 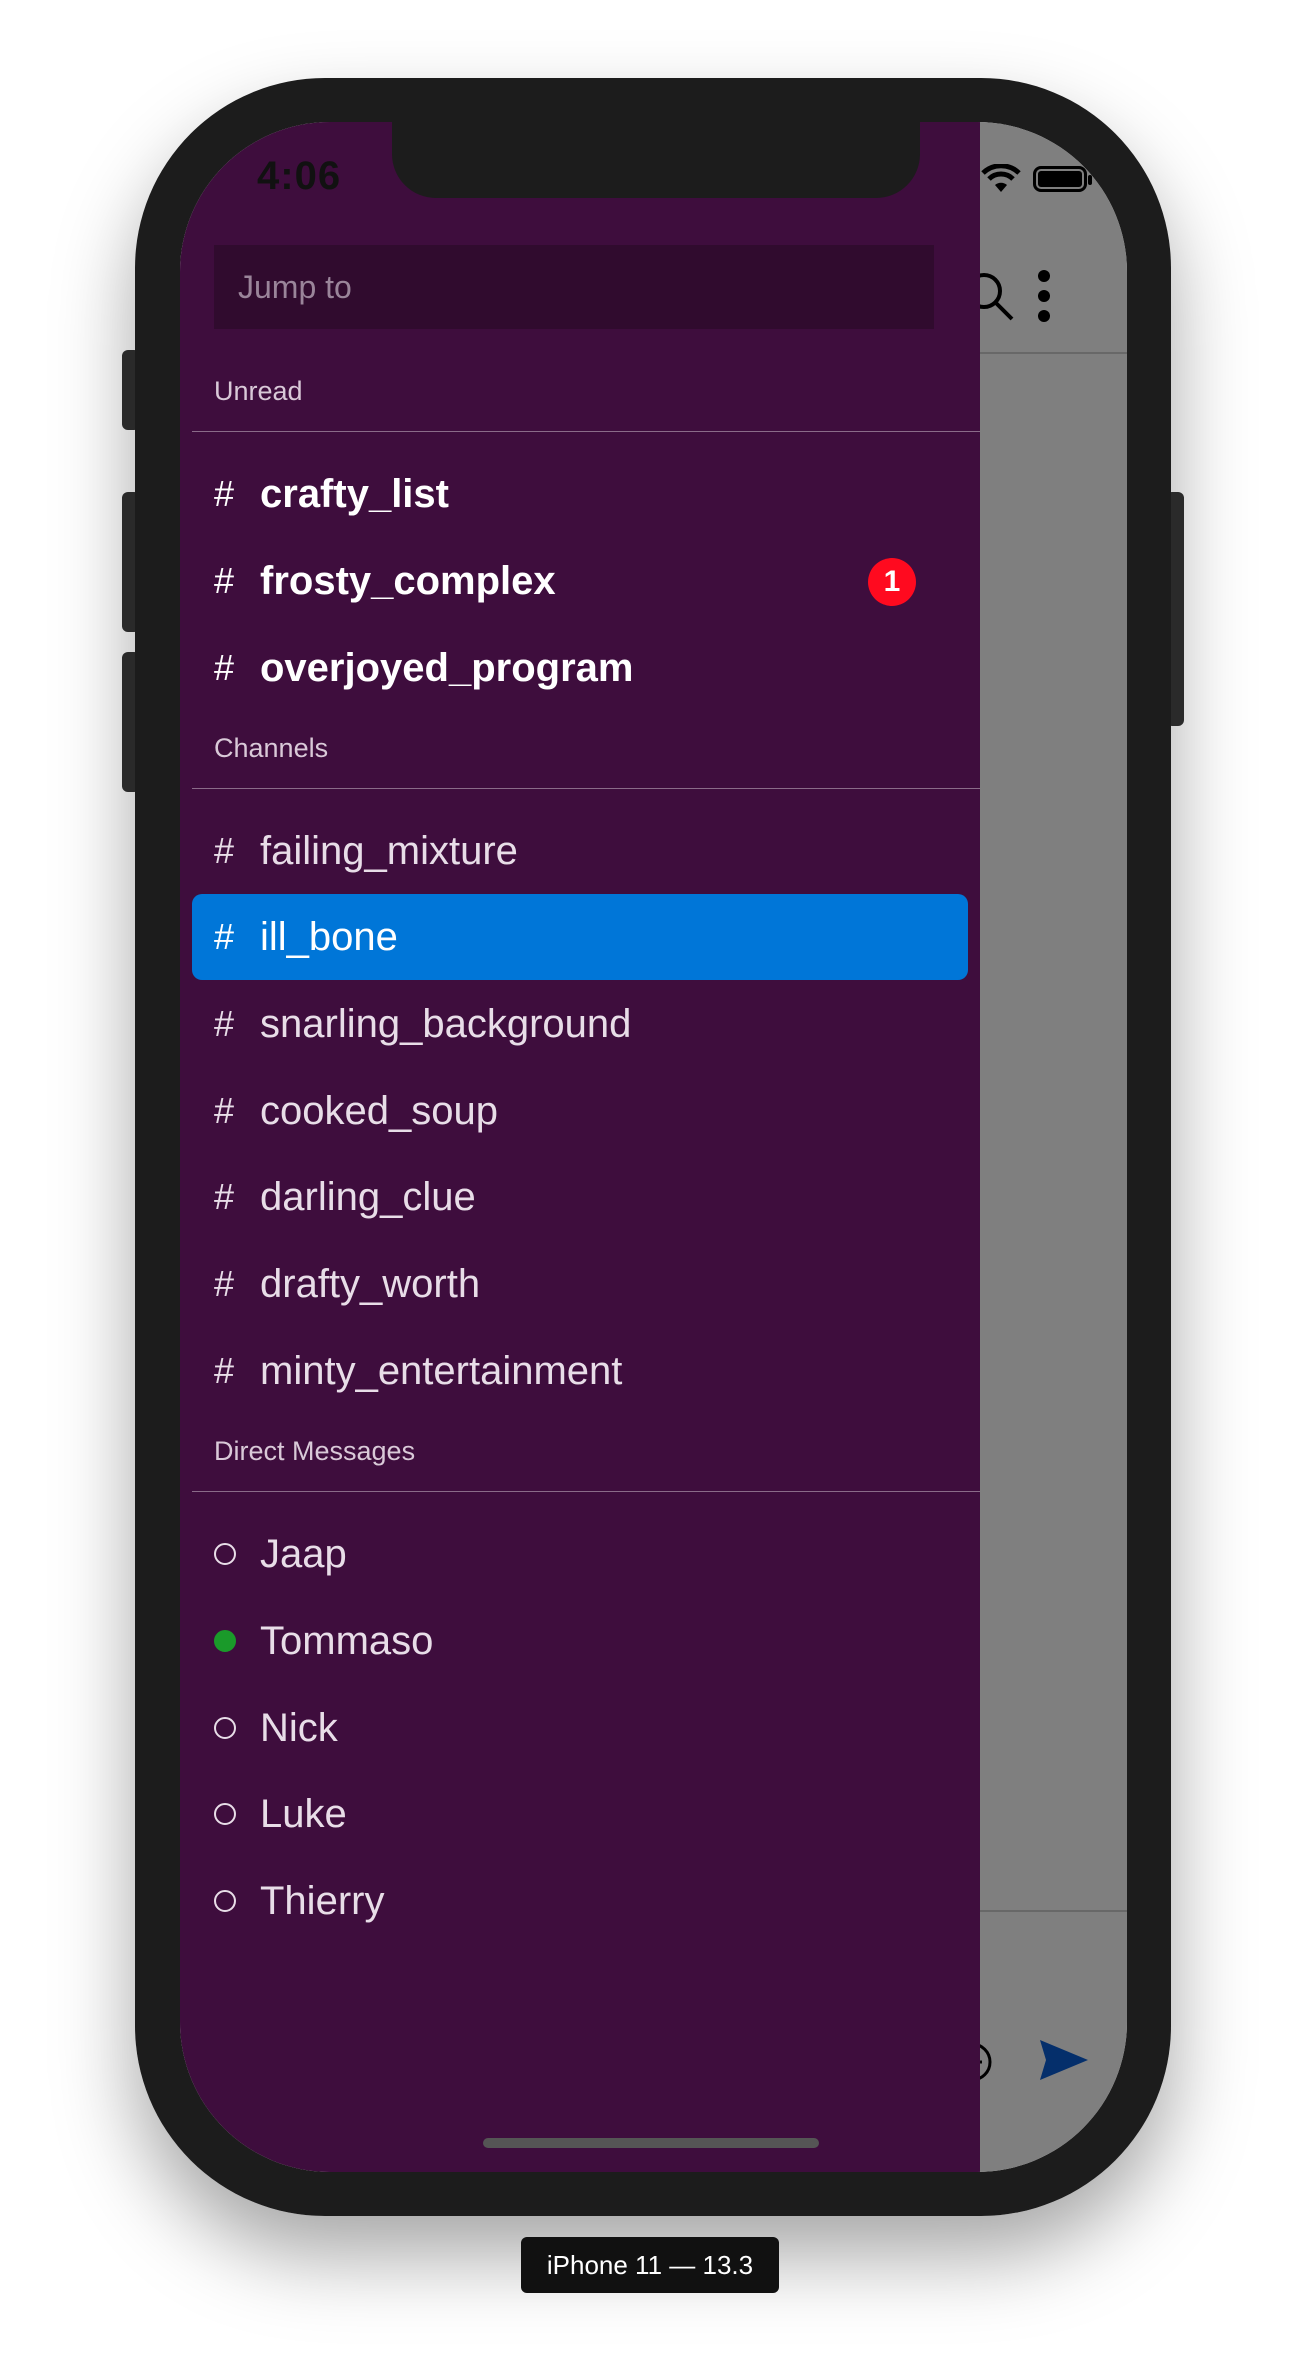 I want to click on channel-item-minty-entertainment: # minty_entertainment, so click(x=580, y=1371).